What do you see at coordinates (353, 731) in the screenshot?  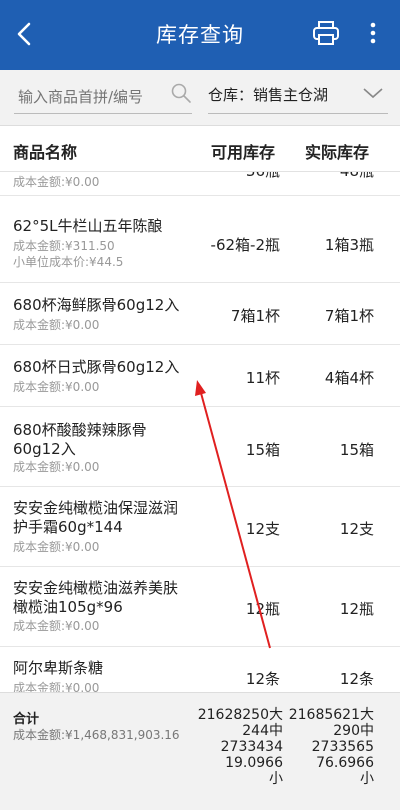 I see `total-actual-line: 290中` at bounding box center [353, 731].